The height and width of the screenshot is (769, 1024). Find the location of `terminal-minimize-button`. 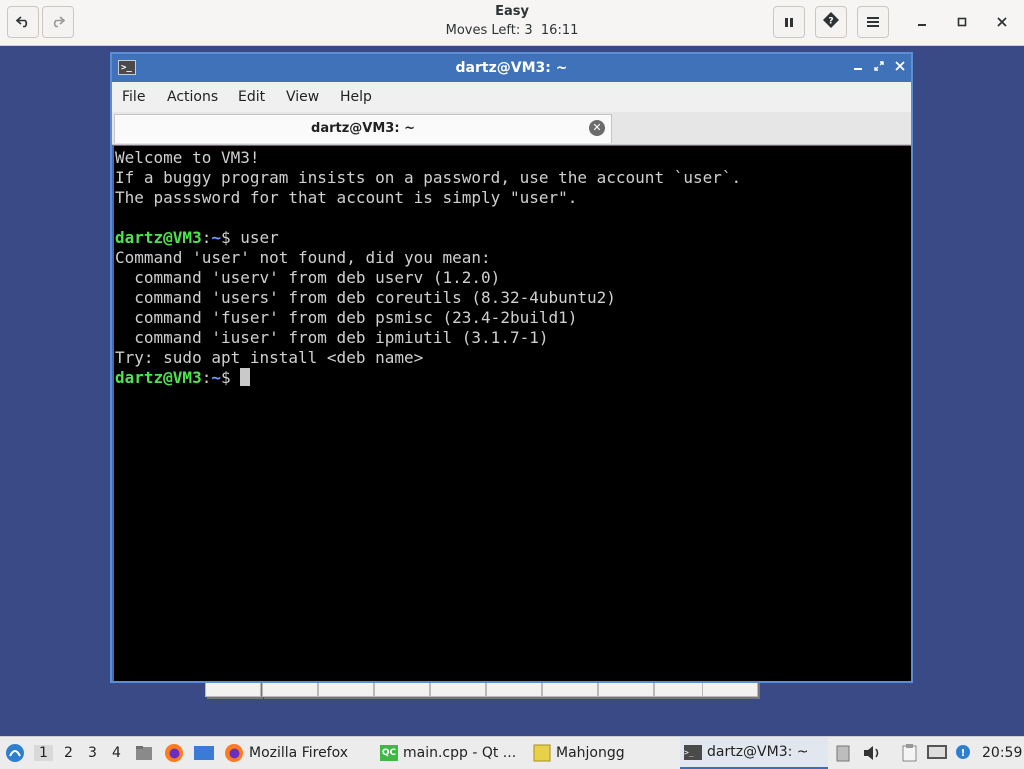

terminal-minimize-button is located at coordinates (858, 68).